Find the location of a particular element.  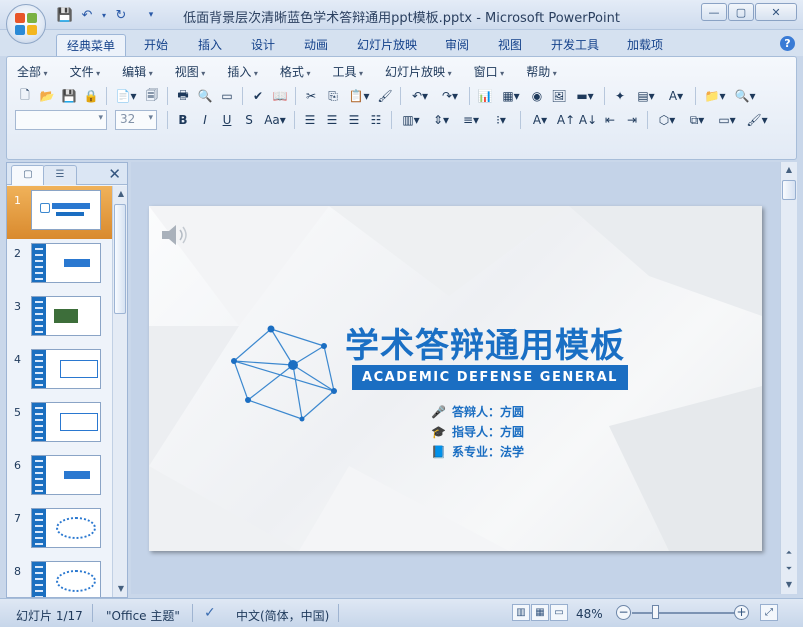

slide-thumbnail: 5 is located at coordinates (60, 424).